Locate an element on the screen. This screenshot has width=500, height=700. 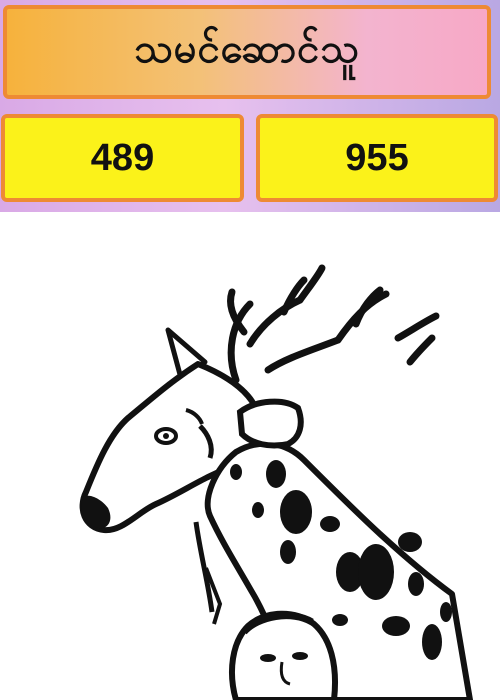
number-left: 489 is located at coordinates (122, 157).